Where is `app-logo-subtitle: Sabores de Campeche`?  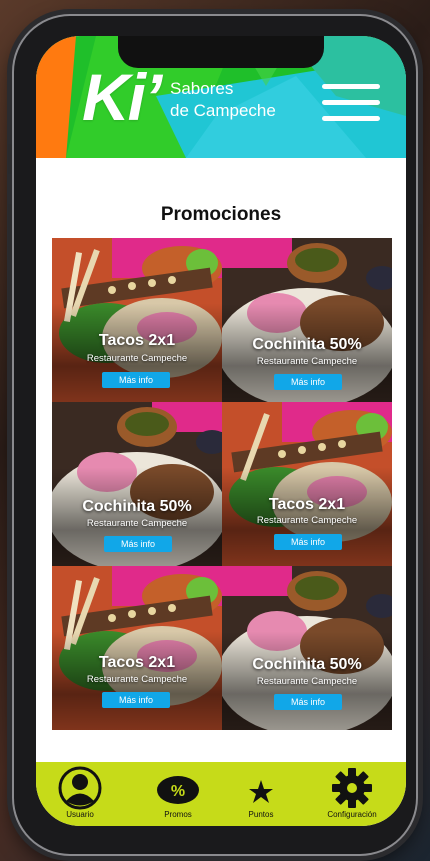 app-logo-subtitle: Sabores de Campeche is located at coordinates (223, 100).